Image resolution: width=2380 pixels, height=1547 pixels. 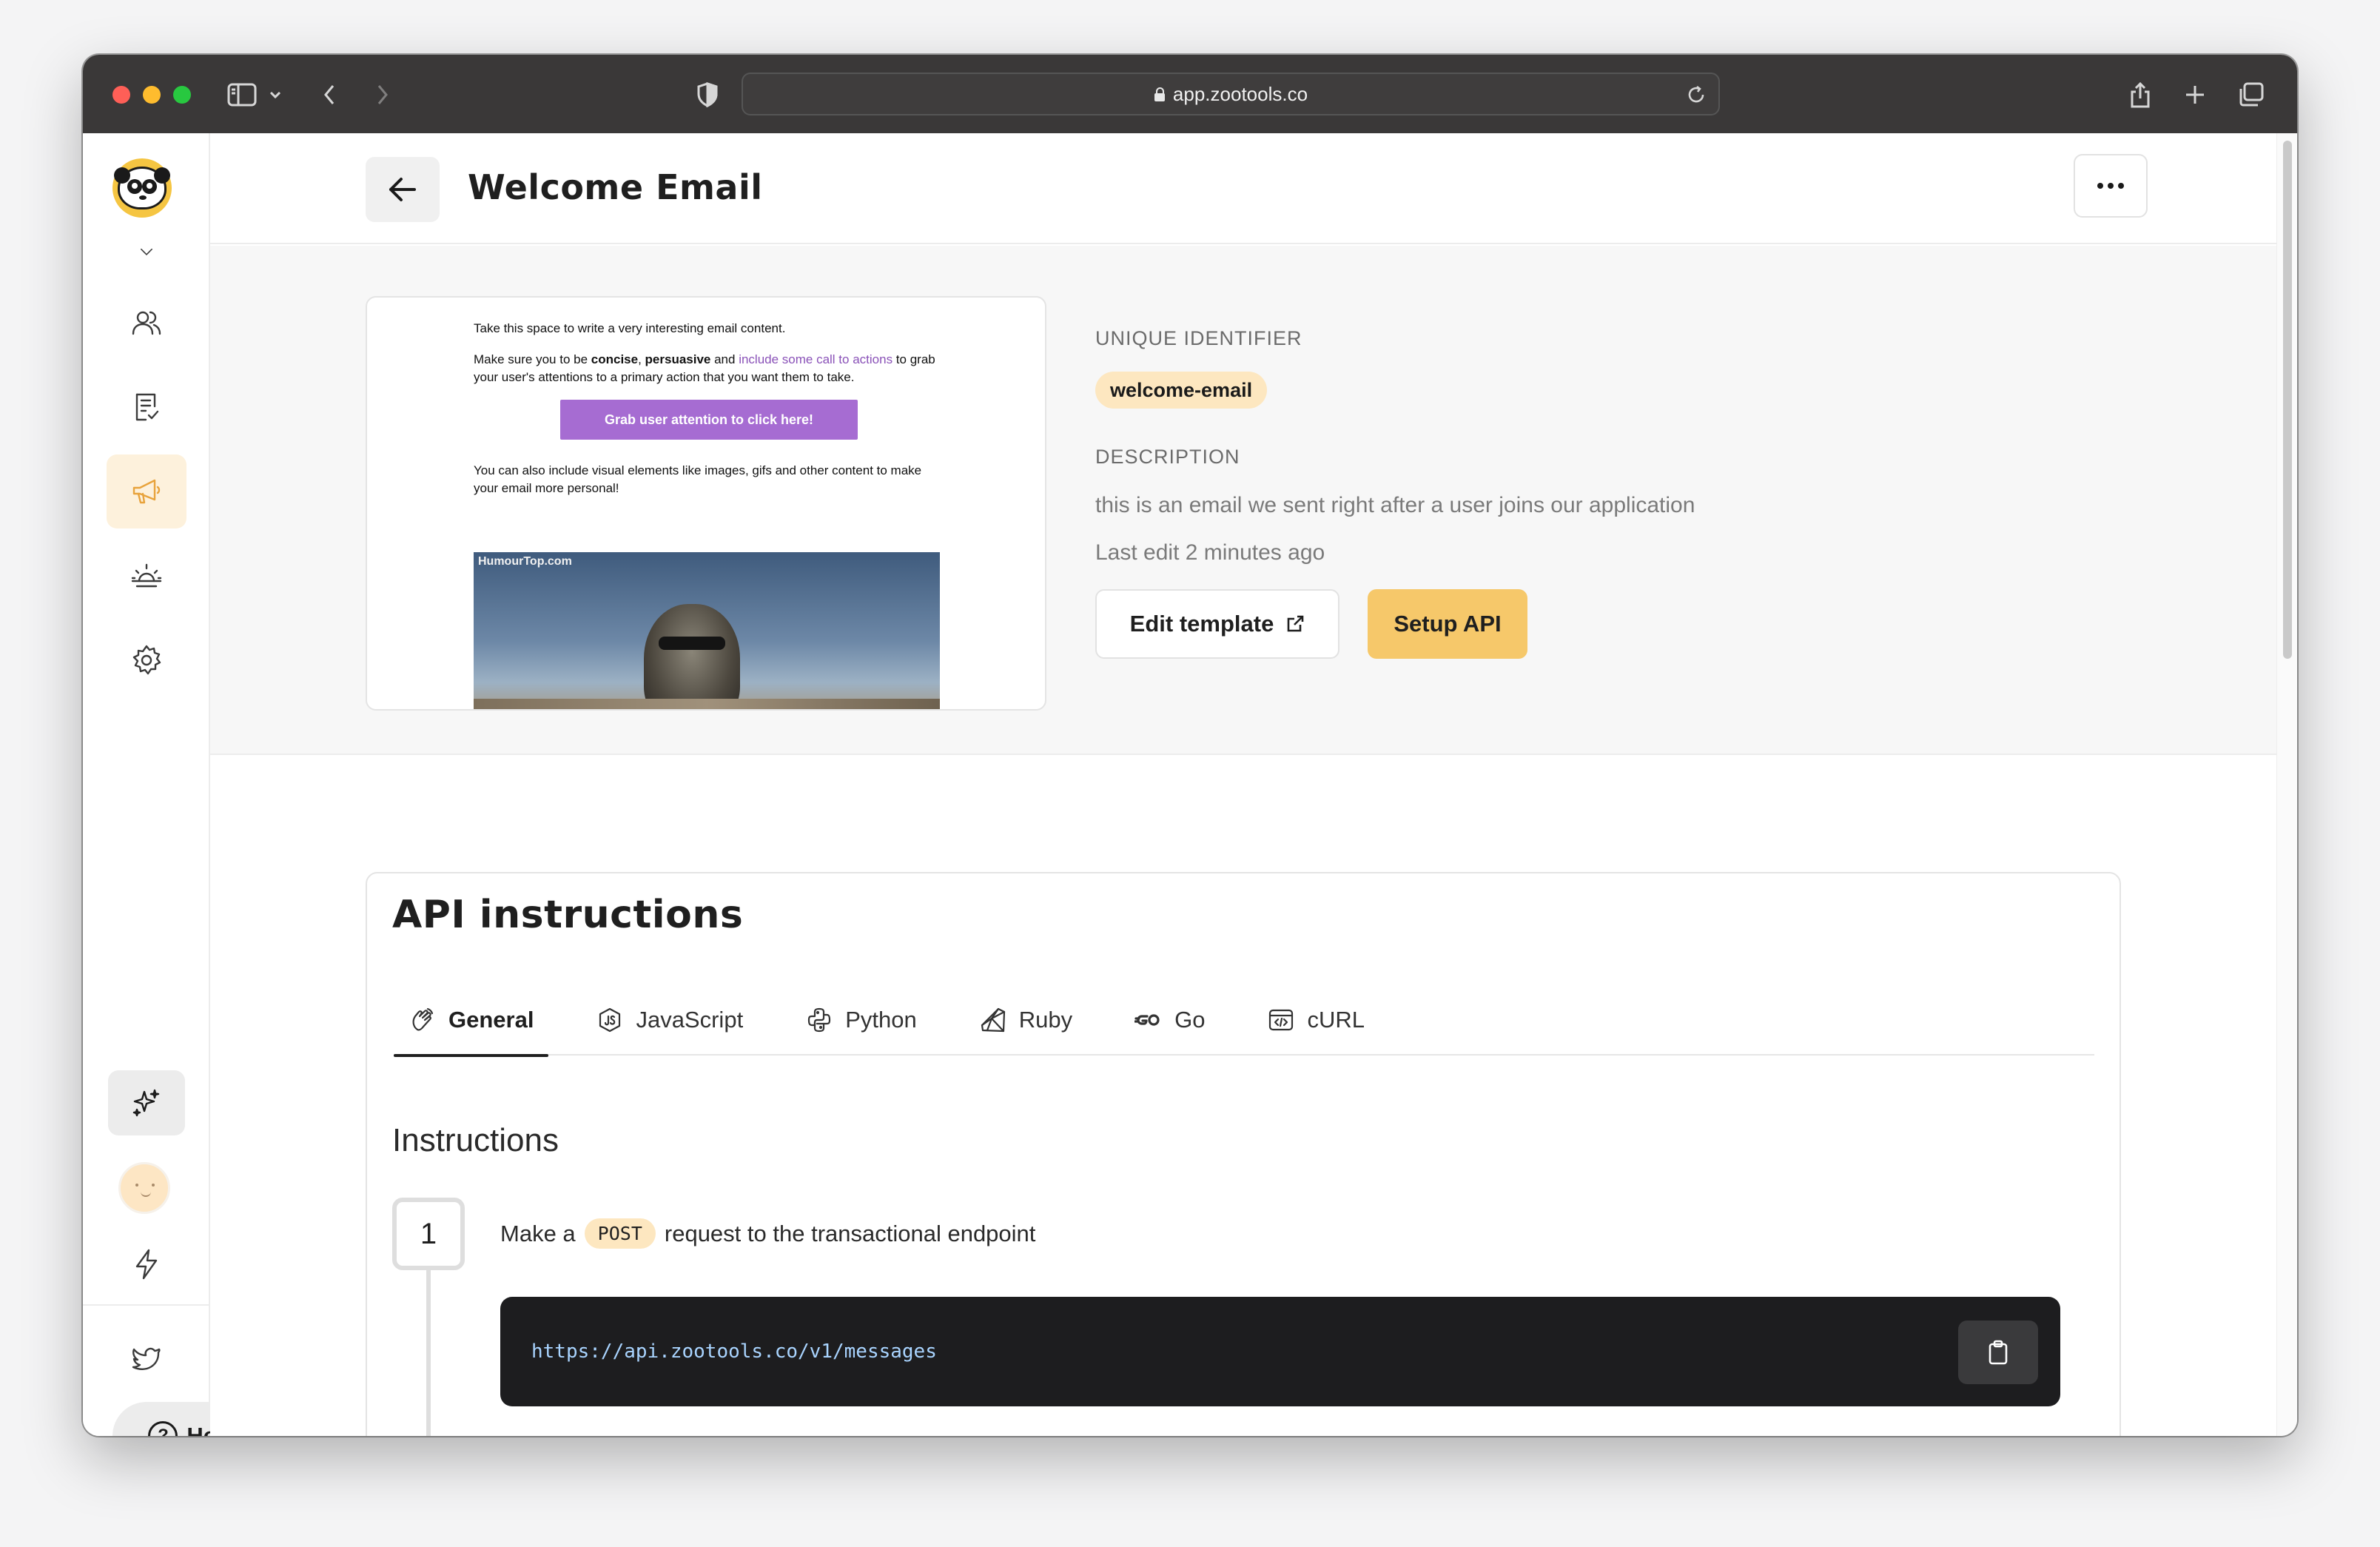 I want to click on endpoint-url: https://api.zootools.co/v1/messages, so click(x=734, y=1352).